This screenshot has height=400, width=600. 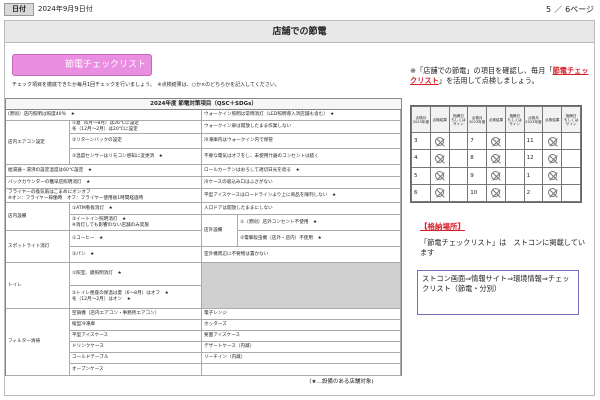 I want to click on grid-month-cell: 3, so click(x=421, y=141).